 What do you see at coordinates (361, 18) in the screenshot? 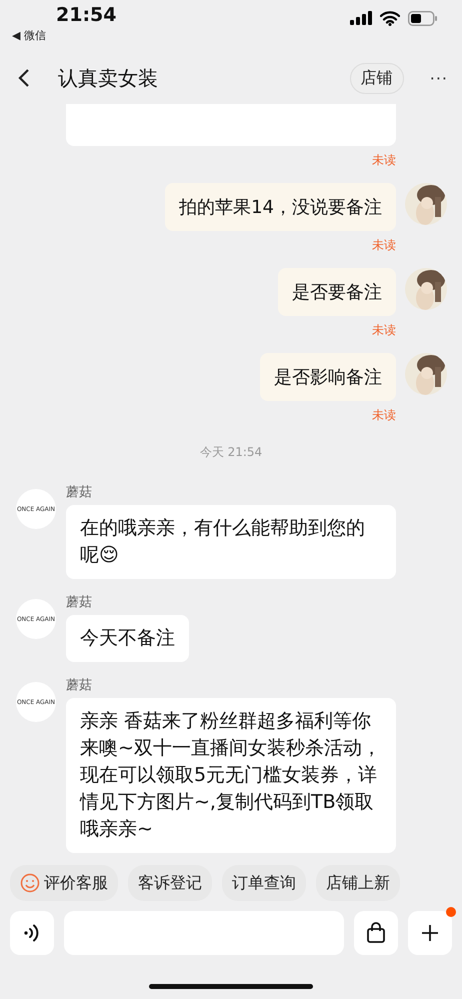
I see `signal-icon` at bounding box center [361, 18].